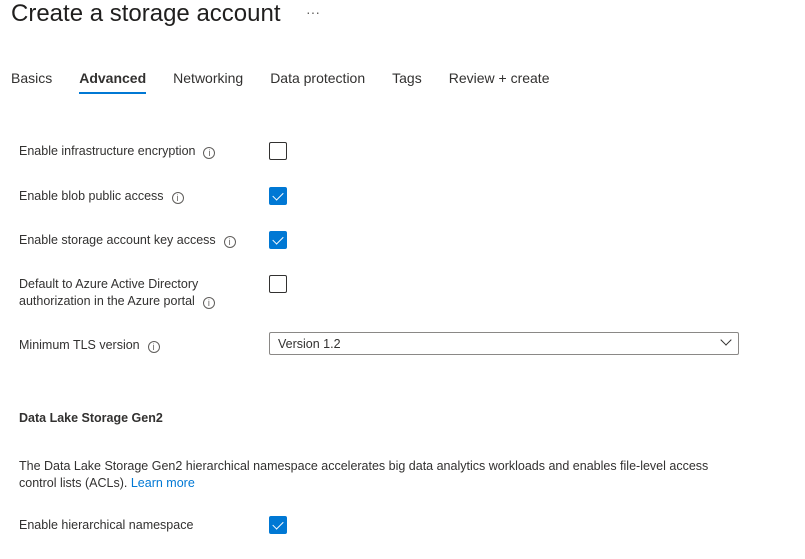 The image size is (805, 559). I want to click on learn-more-link: Learn more, so click(163, 483).